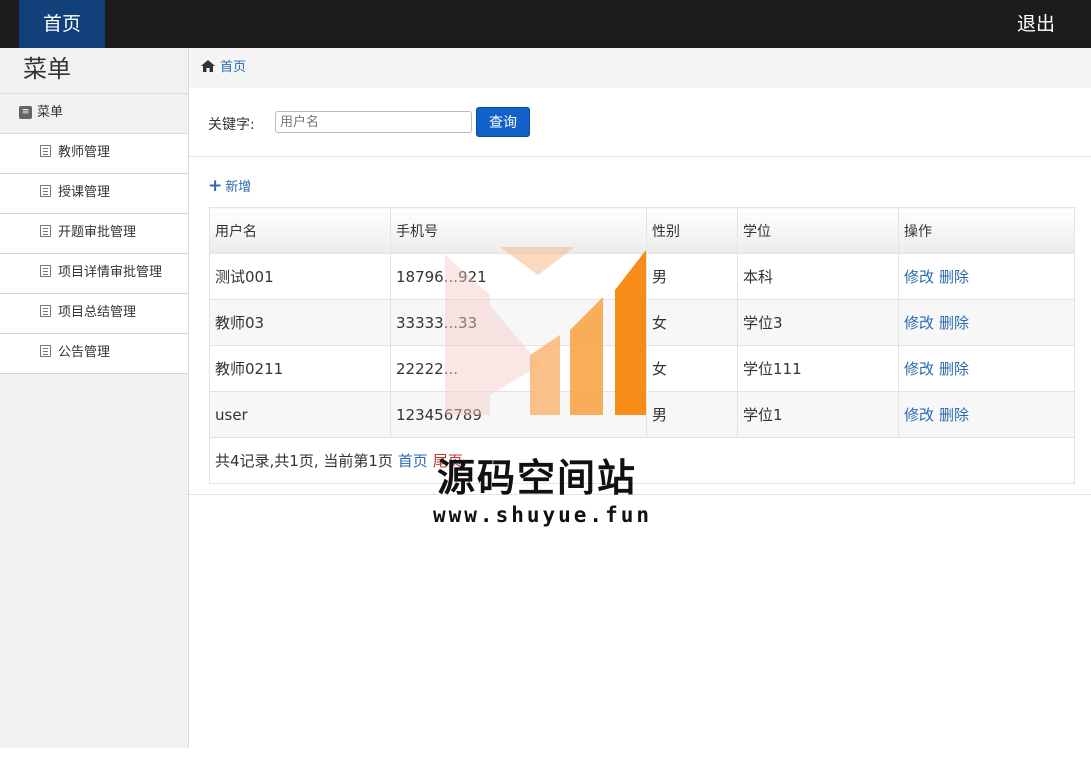 This screenshot has width=1091, height=777. What do you see at coordinates (97, 312) in the screenshot?
I see `sidebar-item-label: 项目总结管理` at bounding box center [97, 312].